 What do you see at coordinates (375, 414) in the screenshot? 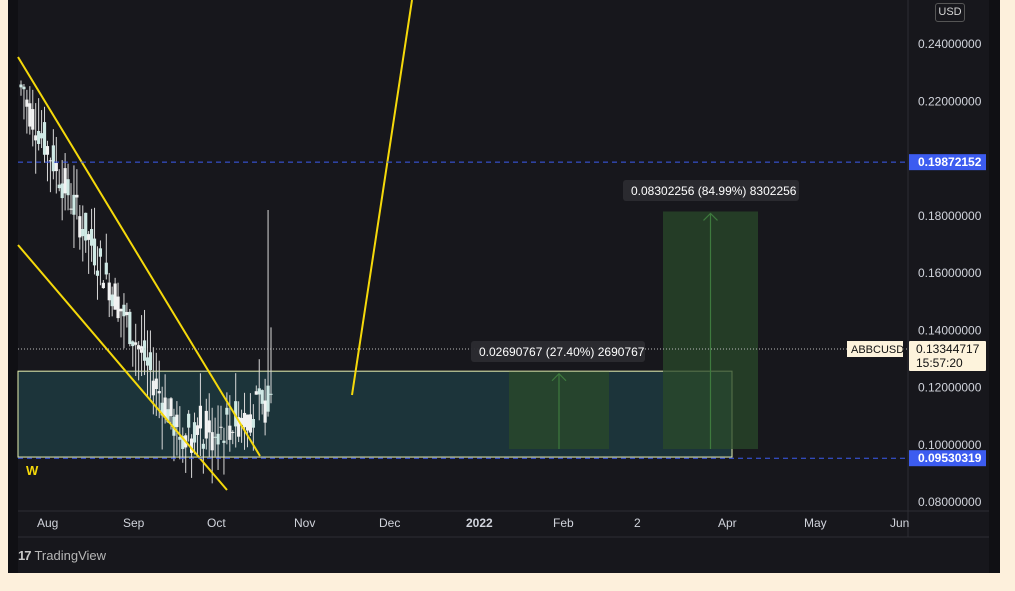
I see `support-zone` at bounding box center [375, 414].